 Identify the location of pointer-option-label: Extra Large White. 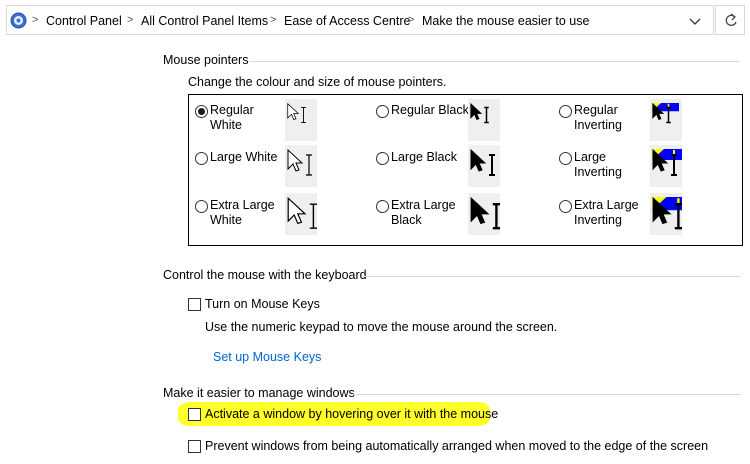
(242, 213).